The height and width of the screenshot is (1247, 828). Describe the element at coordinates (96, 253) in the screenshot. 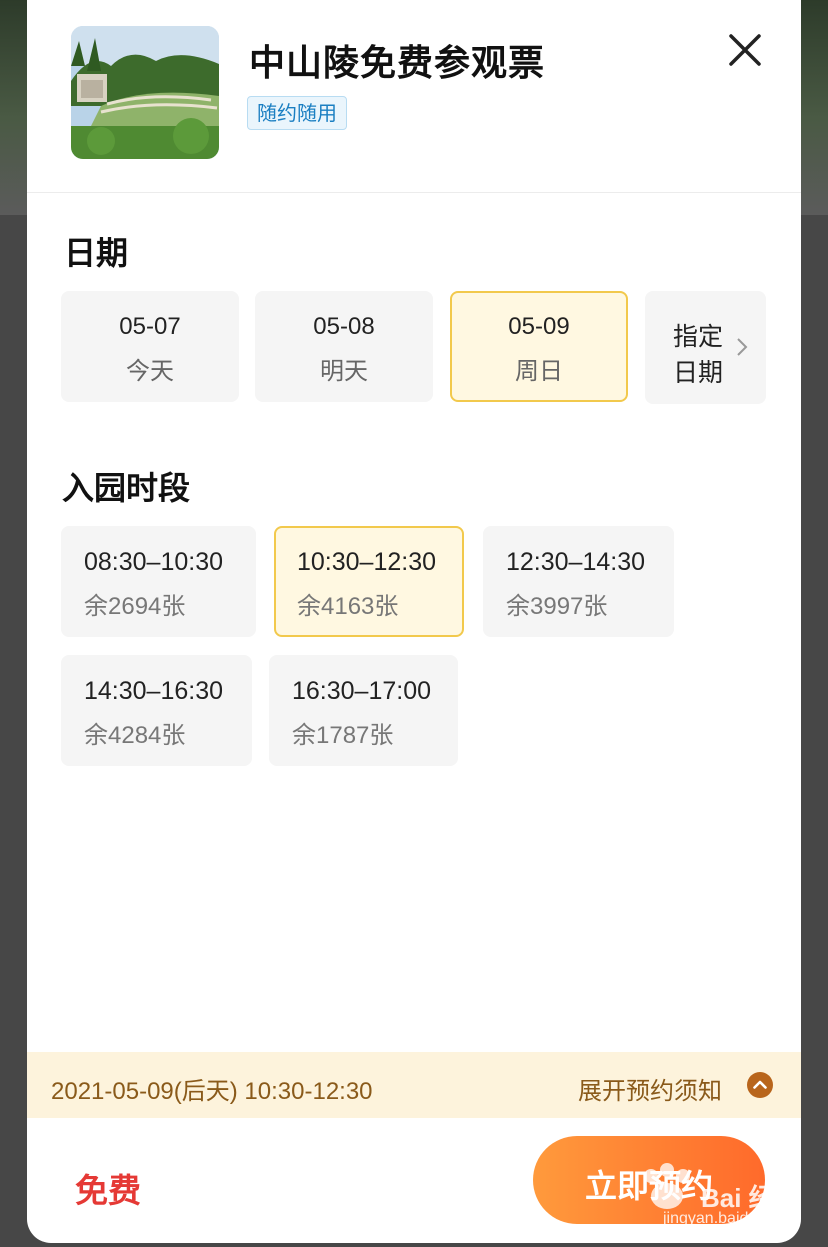

I see `date-section-title: 日期` at that location.